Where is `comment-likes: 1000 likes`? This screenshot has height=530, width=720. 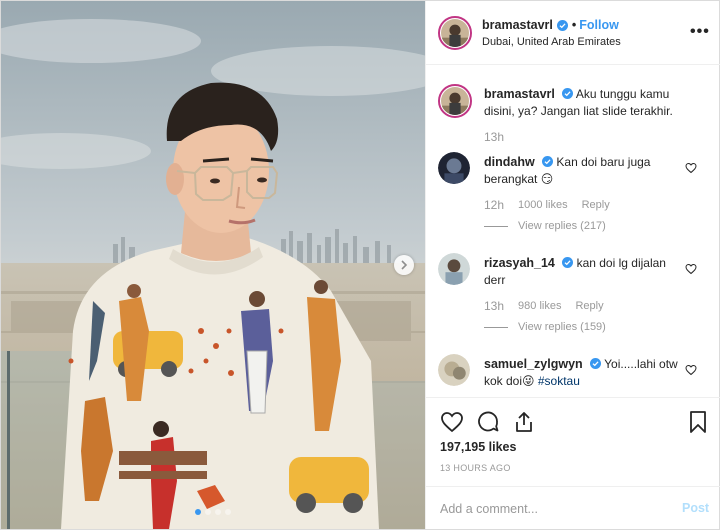
comment-likes: 1000 likes is located at coordinates (543, 205).